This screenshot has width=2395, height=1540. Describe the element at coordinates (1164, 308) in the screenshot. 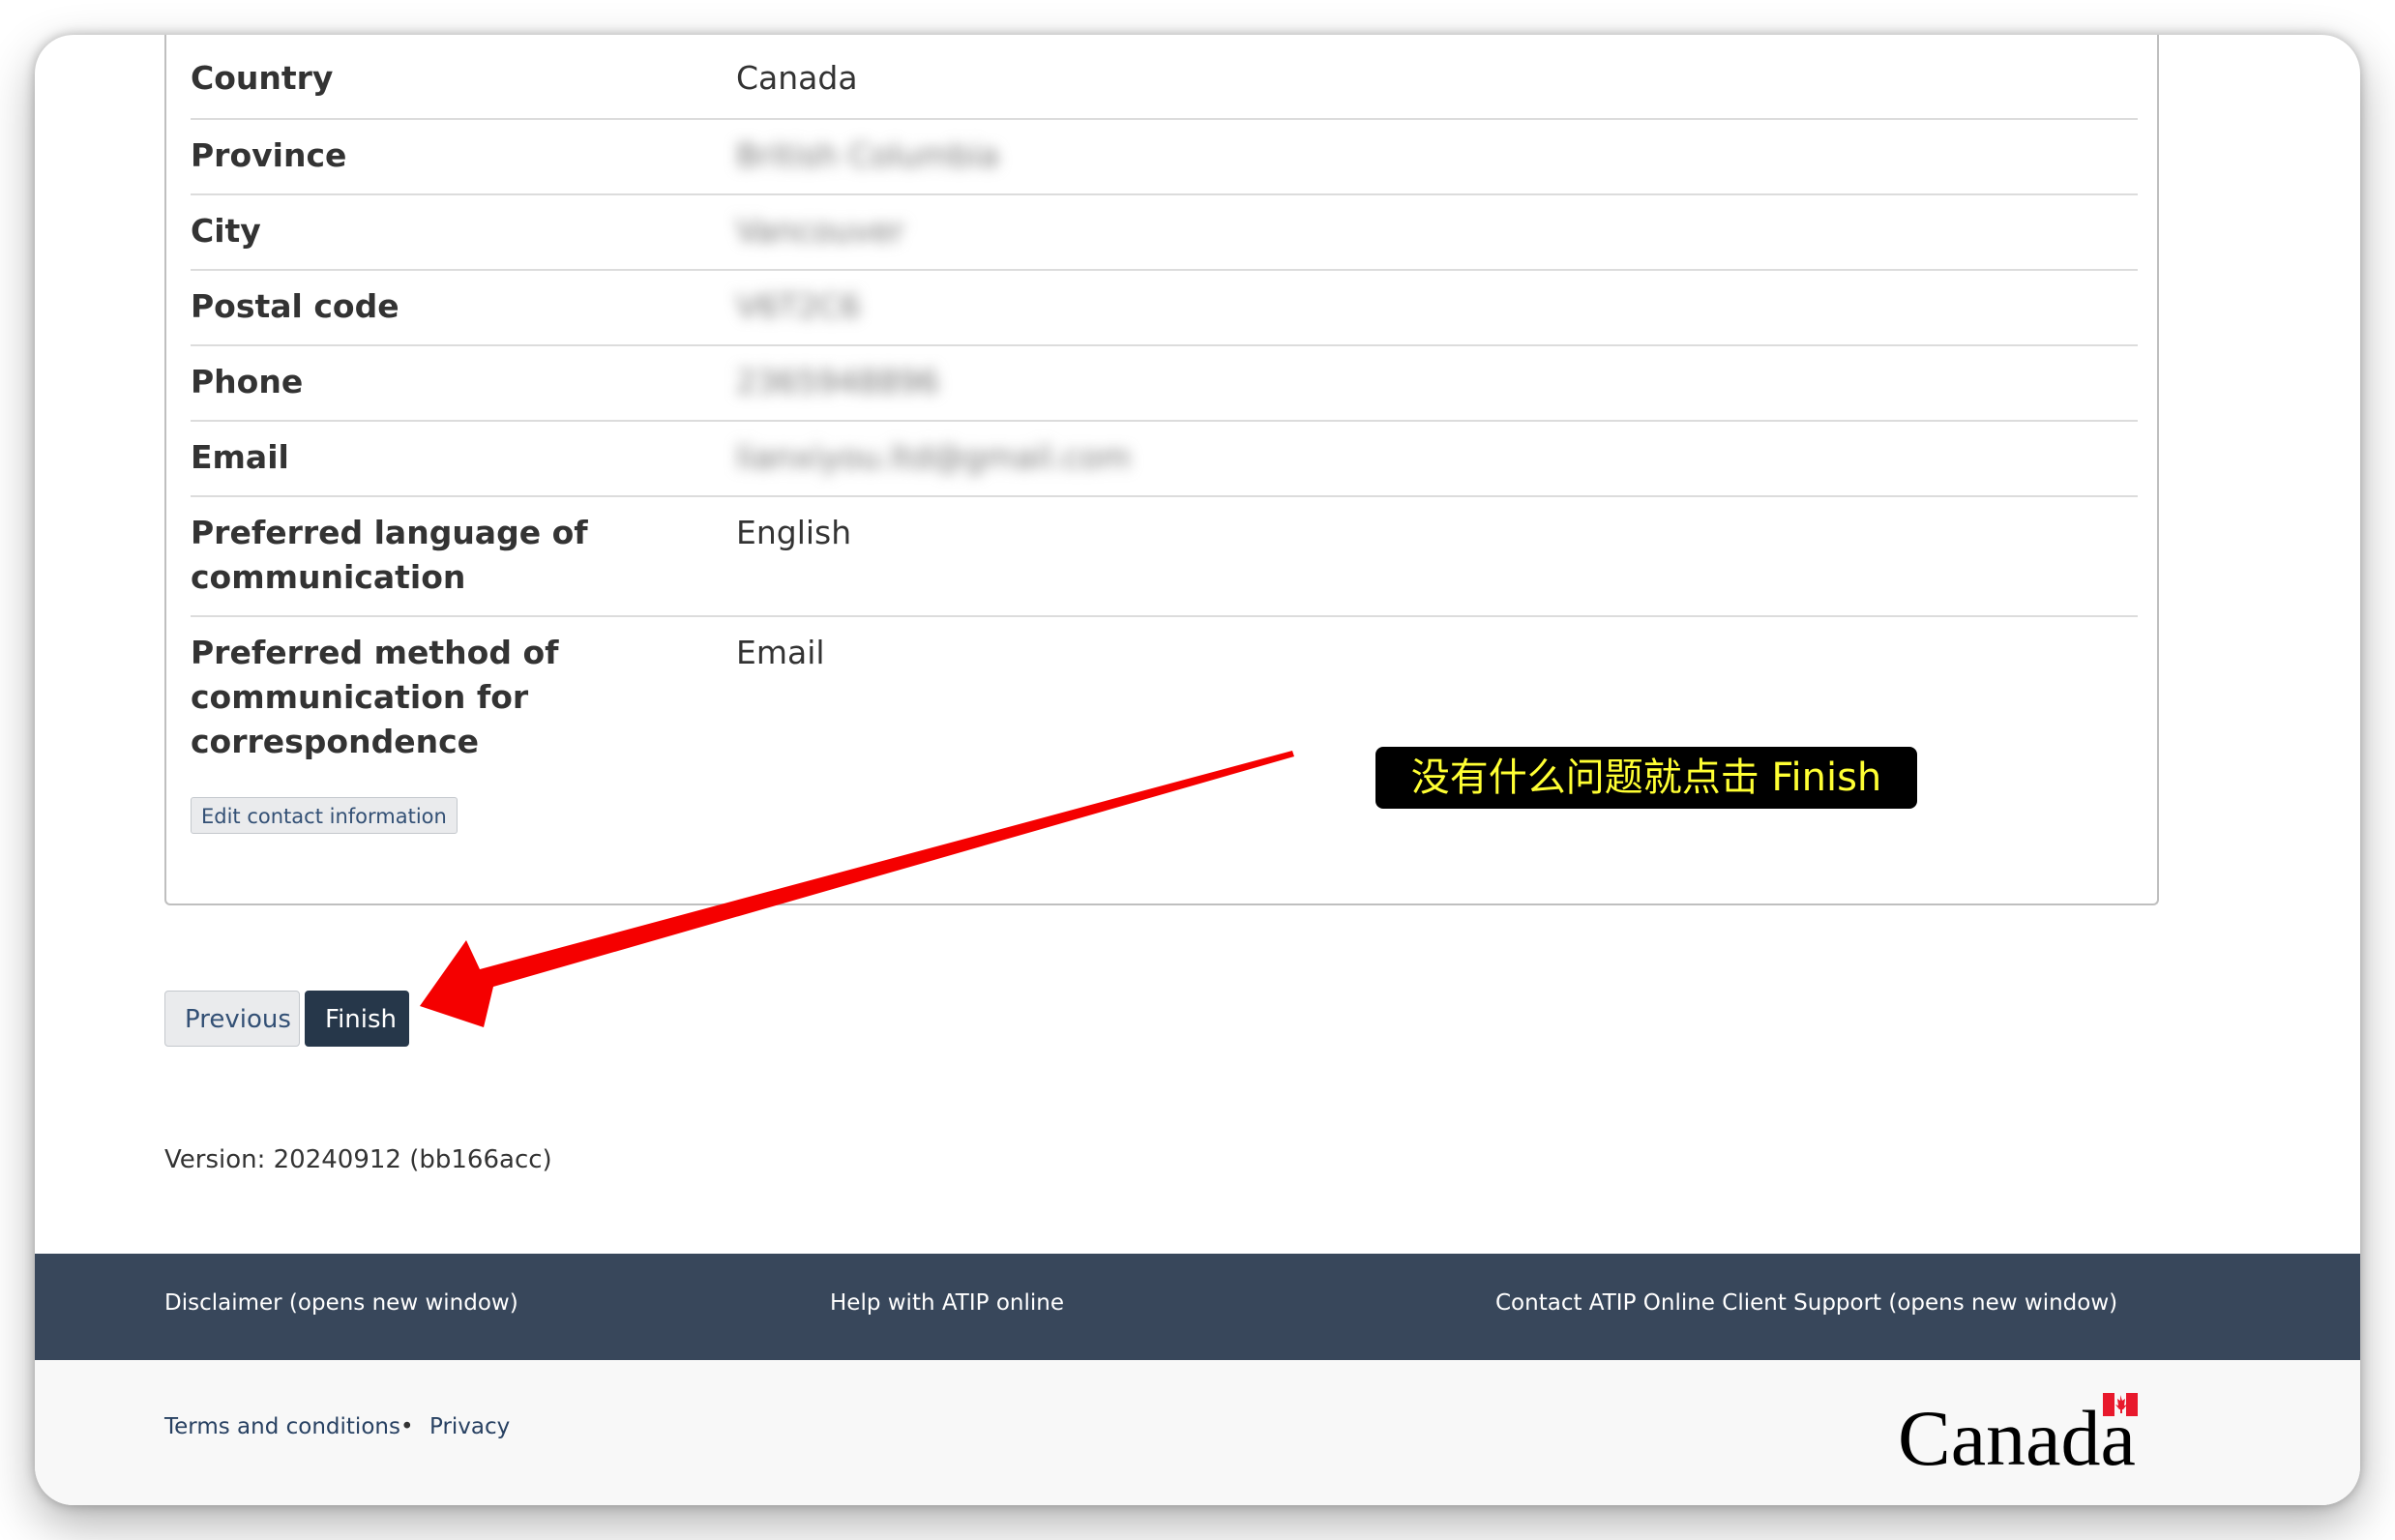

I see `detail-row-postal-code: Postal code V6T2C6` at that location.